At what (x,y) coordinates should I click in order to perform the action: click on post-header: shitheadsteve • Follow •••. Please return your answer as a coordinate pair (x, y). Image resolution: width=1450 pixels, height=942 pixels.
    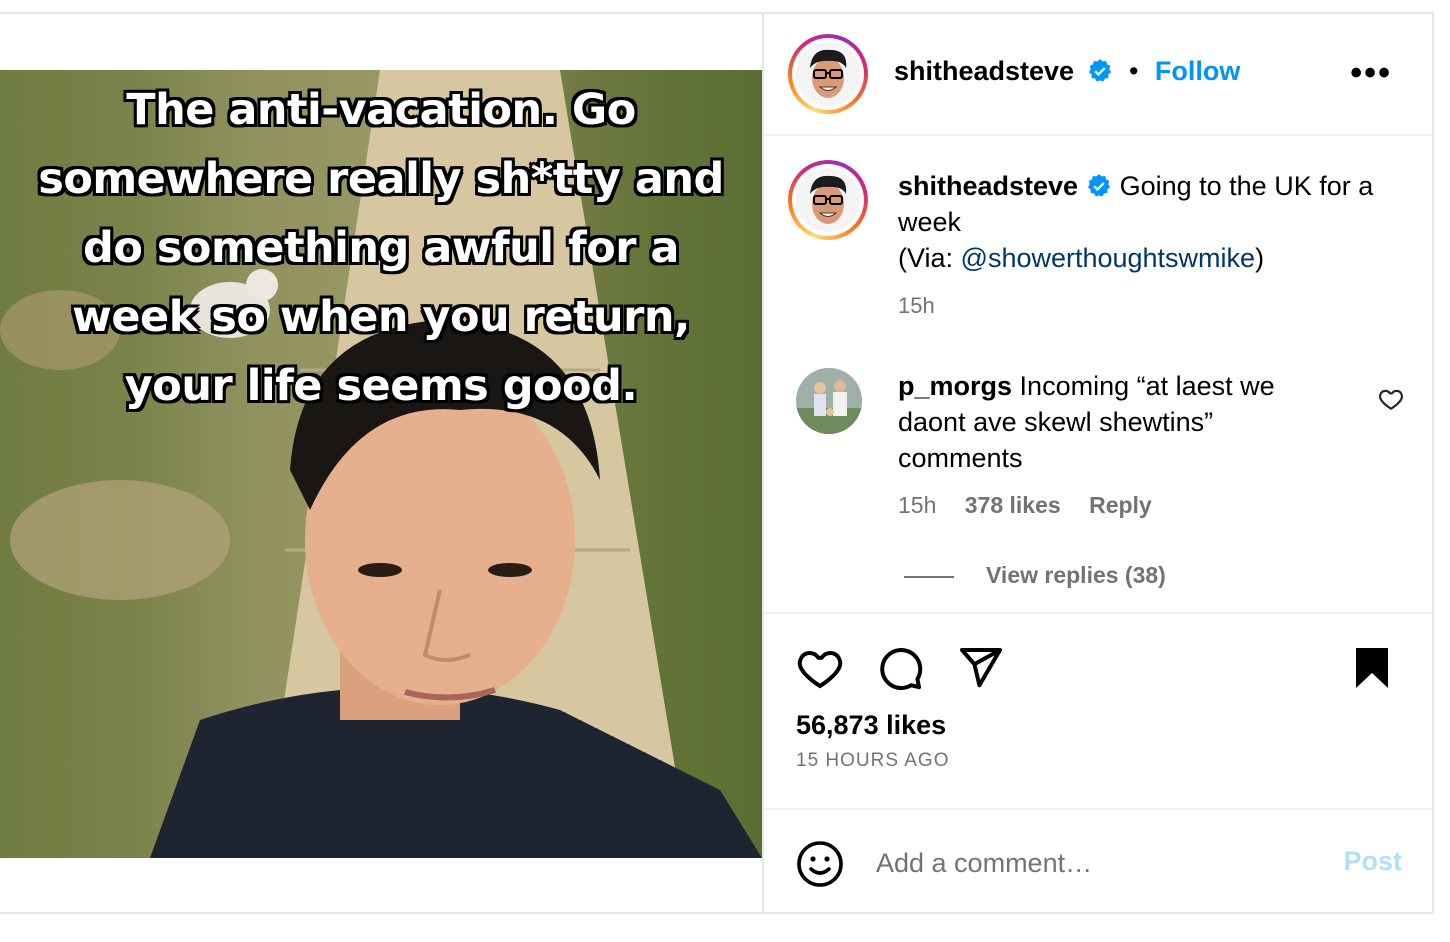
    Looking at the image, I should click on (1098, 75).